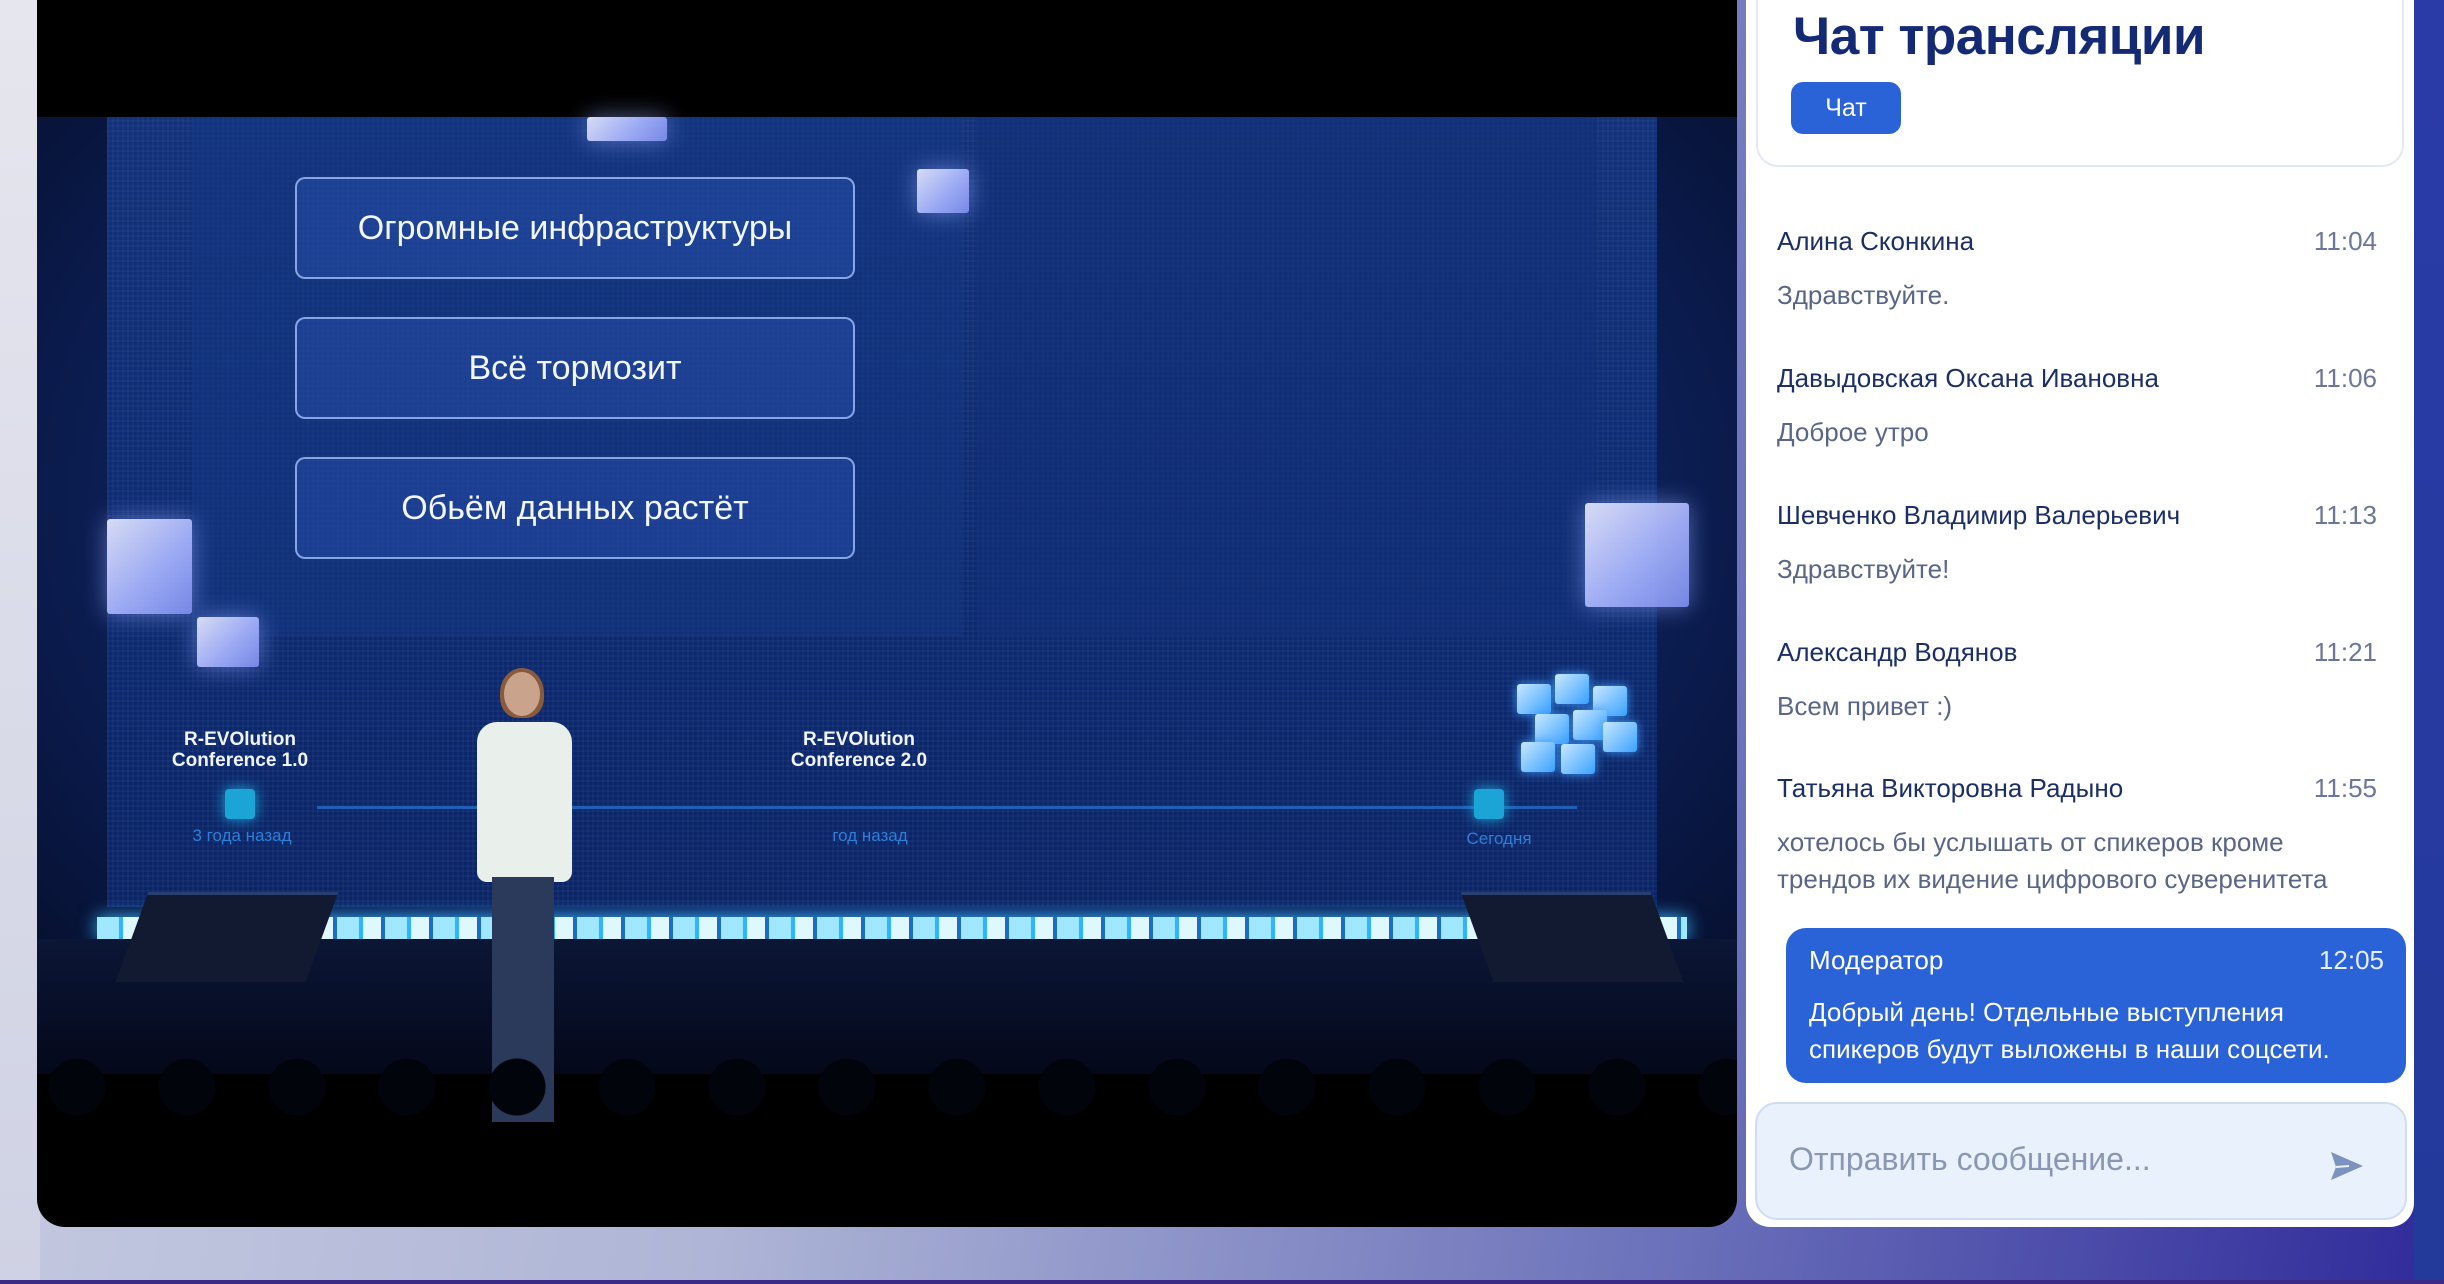 Image resolution: width=2444 pixels, height=1284 pixels. Describe the element at coordinates (892, 928) in the screenshot. I see `led-strip` at that location.